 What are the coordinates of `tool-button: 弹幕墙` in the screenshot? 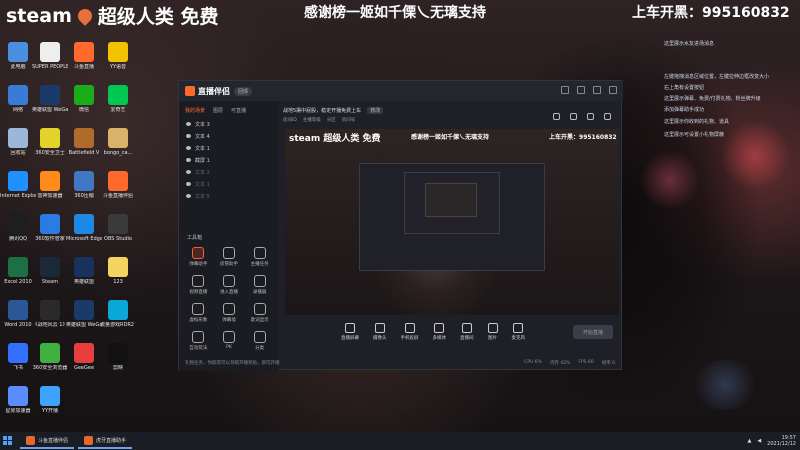 It's located at (229, 313).